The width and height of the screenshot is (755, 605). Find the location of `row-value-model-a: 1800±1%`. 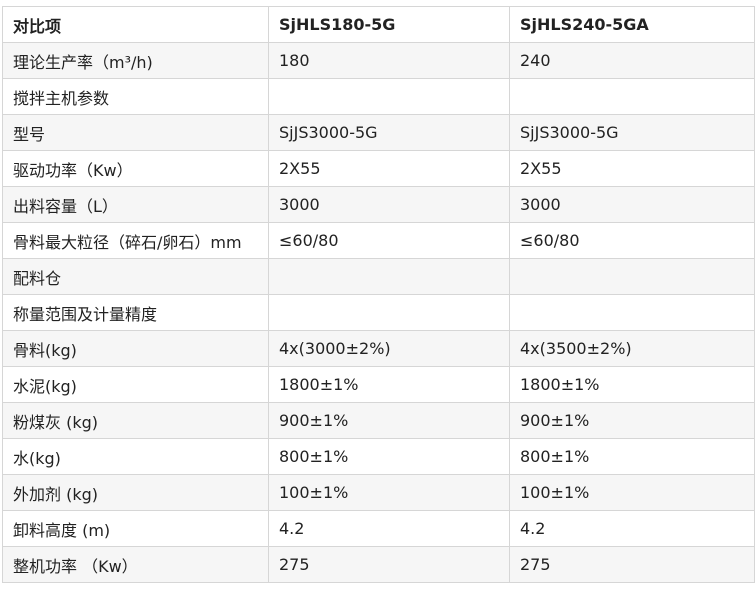

row-value-model-a: 1800±1% is located at coordinates (389, 384).